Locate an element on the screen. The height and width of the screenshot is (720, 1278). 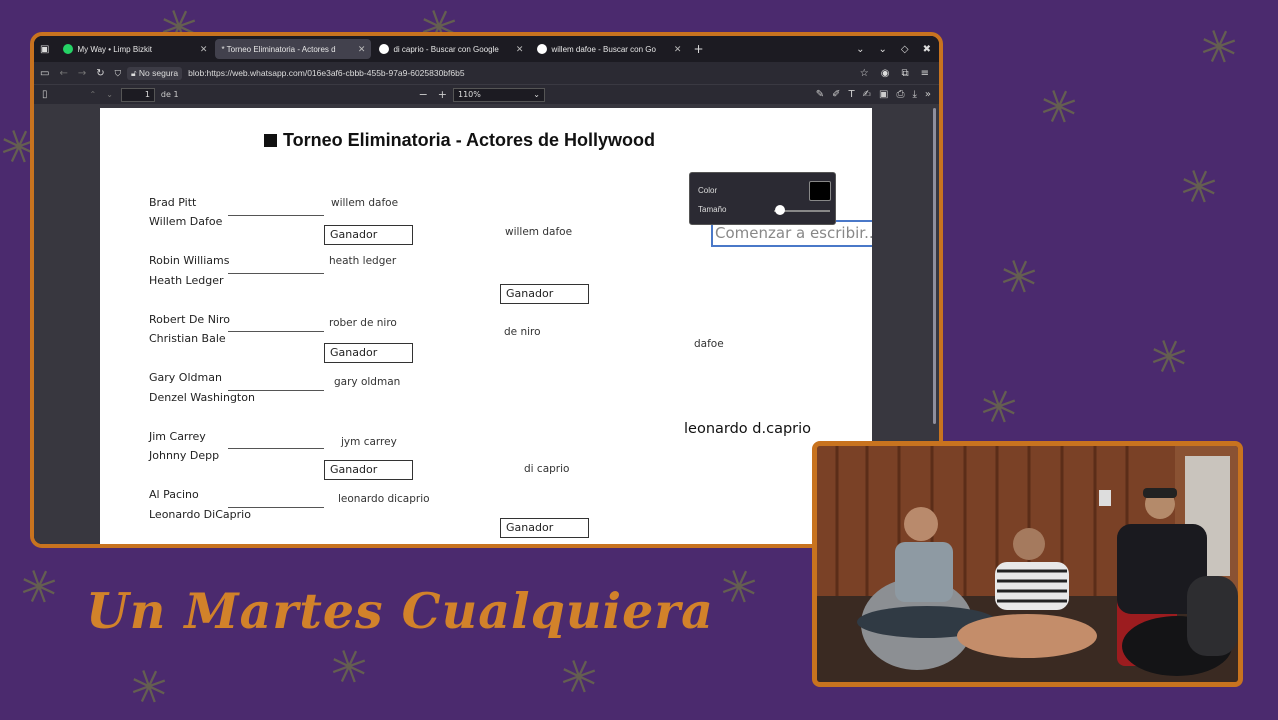
prev-page-icon: ⌃ is located at coordinates (93, 94).